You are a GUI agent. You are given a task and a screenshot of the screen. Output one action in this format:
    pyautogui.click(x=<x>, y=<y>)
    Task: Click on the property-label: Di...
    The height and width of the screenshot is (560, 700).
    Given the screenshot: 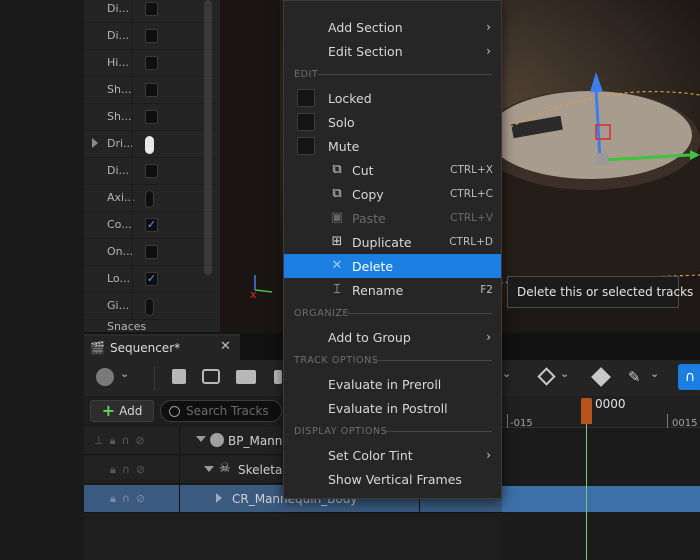 What is the action you would take?
    pyautogui.click(x=118, y=35)
    